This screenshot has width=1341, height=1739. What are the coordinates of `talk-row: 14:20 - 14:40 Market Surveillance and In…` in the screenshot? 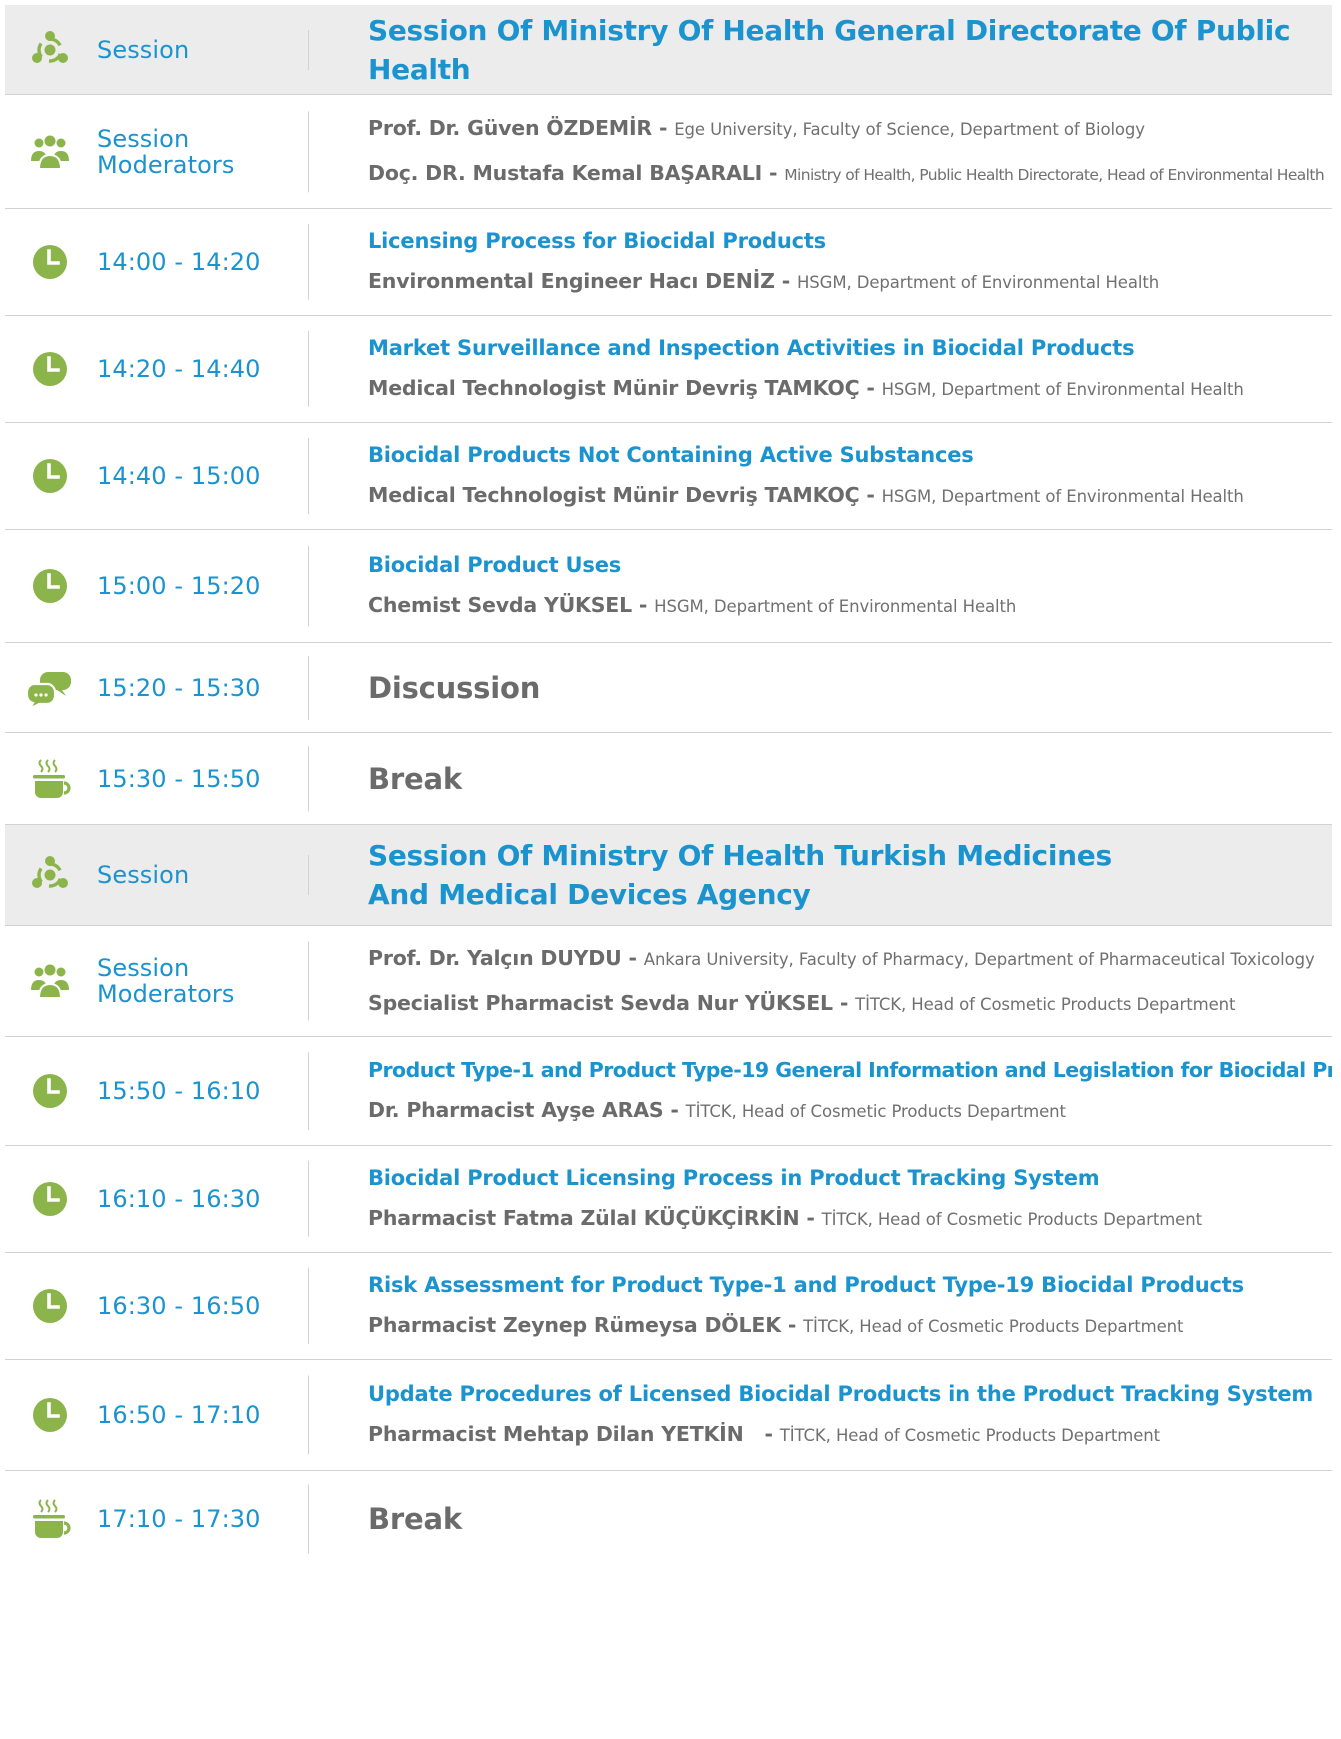 It's located at (668, 369).